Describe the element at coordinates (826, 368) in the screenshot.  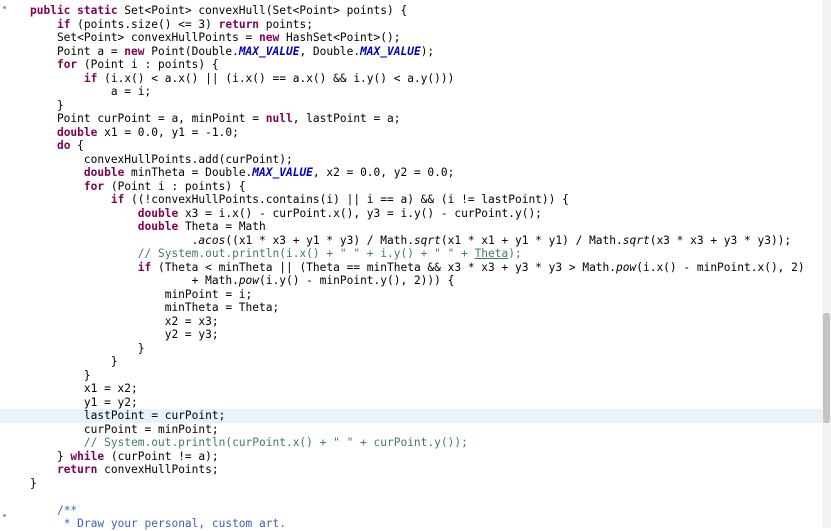
I see `scrollbar-thumb` at that location.